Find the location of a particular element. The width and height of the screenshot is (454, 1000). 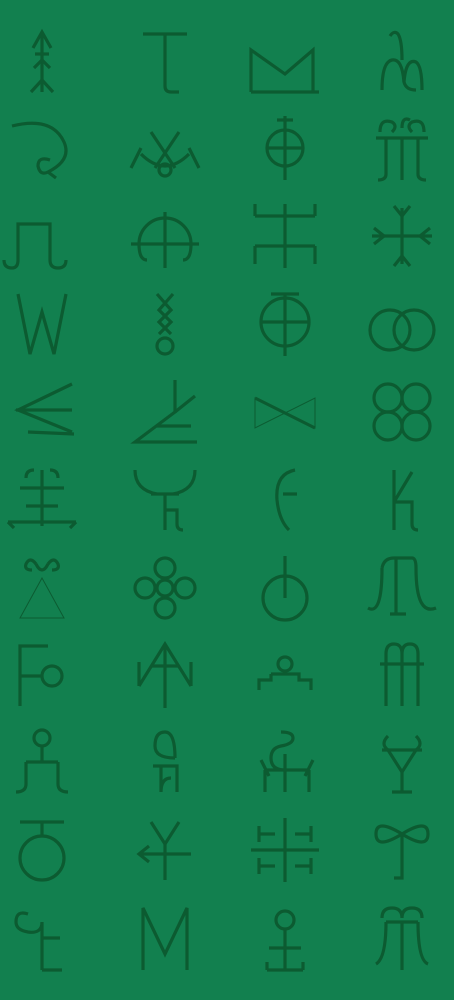

square-wave-icon is located at coordinates (35, 246).